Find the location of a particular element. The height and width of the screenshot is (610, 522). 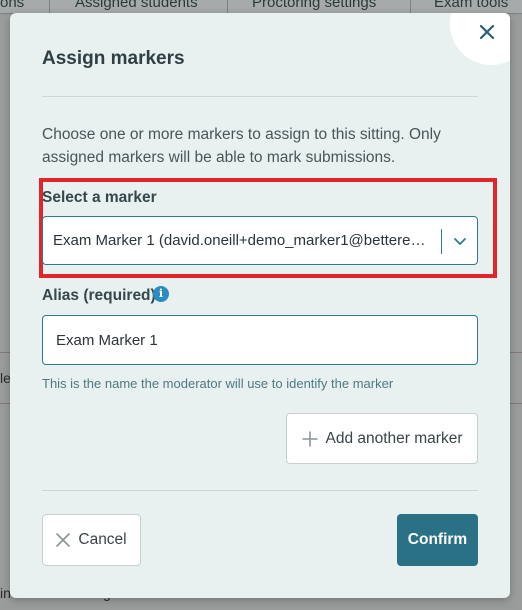

cancel-button: Cancel is located at coordinates (91, 540).